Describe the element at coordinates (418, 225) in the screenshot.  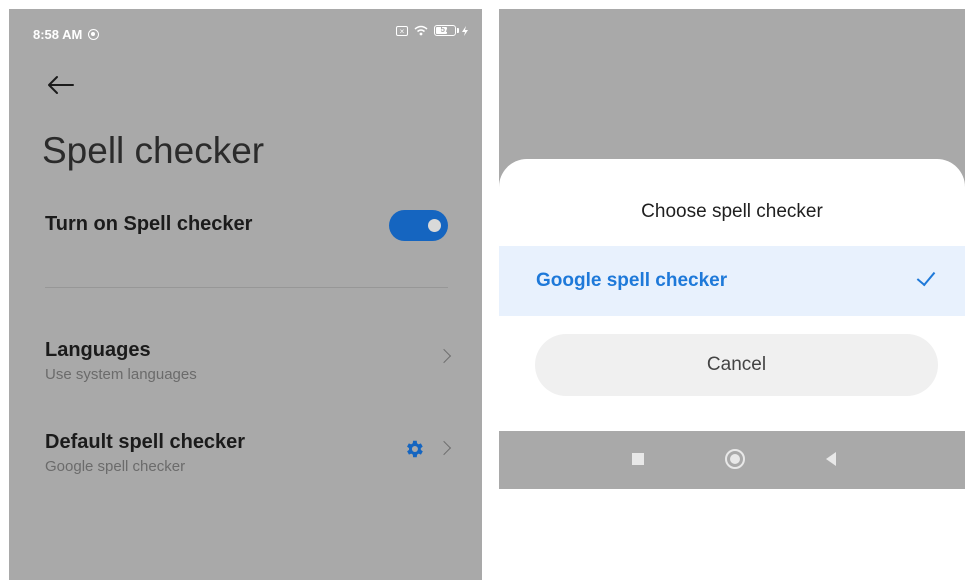
I see `spell-checker-toggle` at that location.